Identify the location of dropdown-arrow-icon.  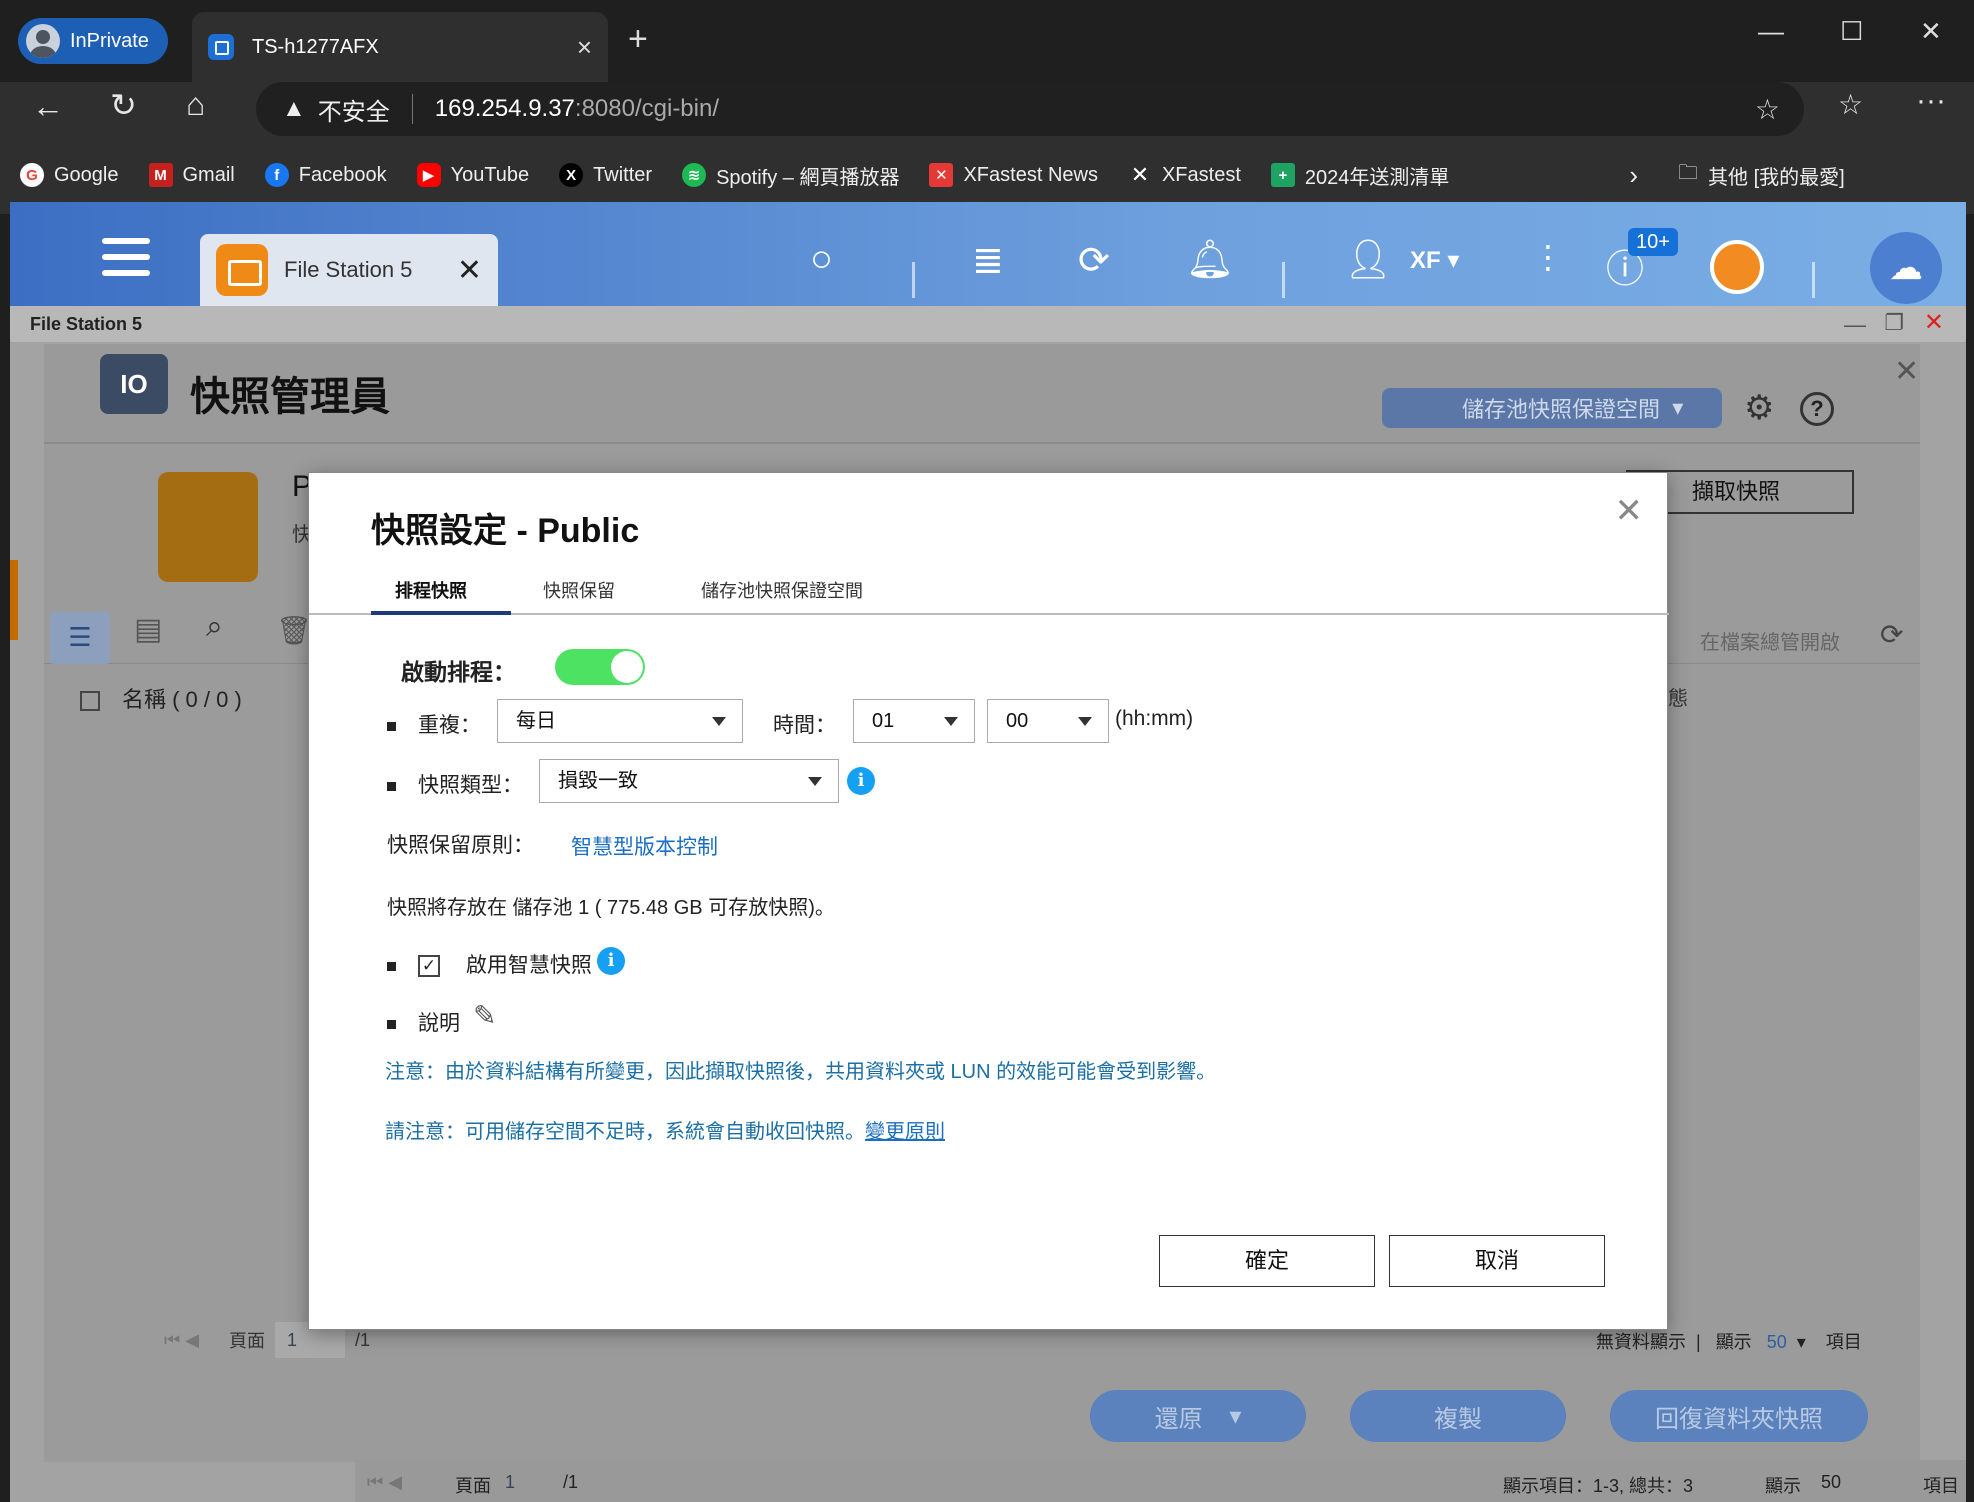
(719, 721).